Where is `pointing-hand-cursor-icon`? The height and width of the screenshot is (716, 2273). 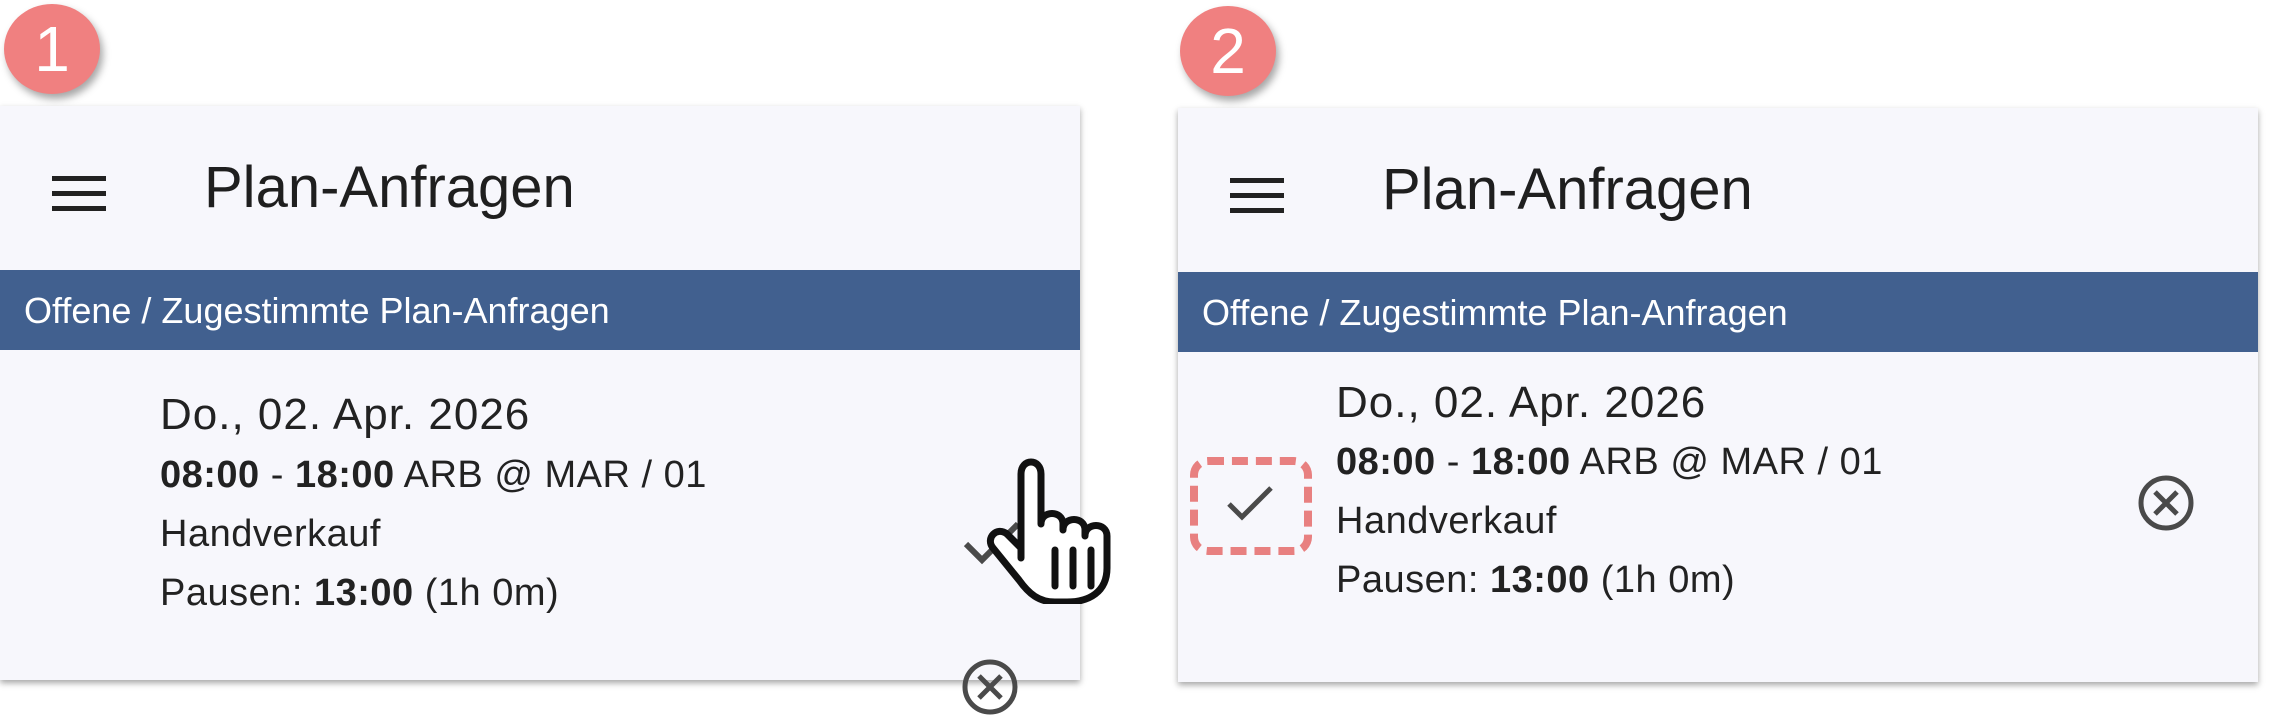 pointing-hand-cursor-icon is located at coordinates (1048, 531).